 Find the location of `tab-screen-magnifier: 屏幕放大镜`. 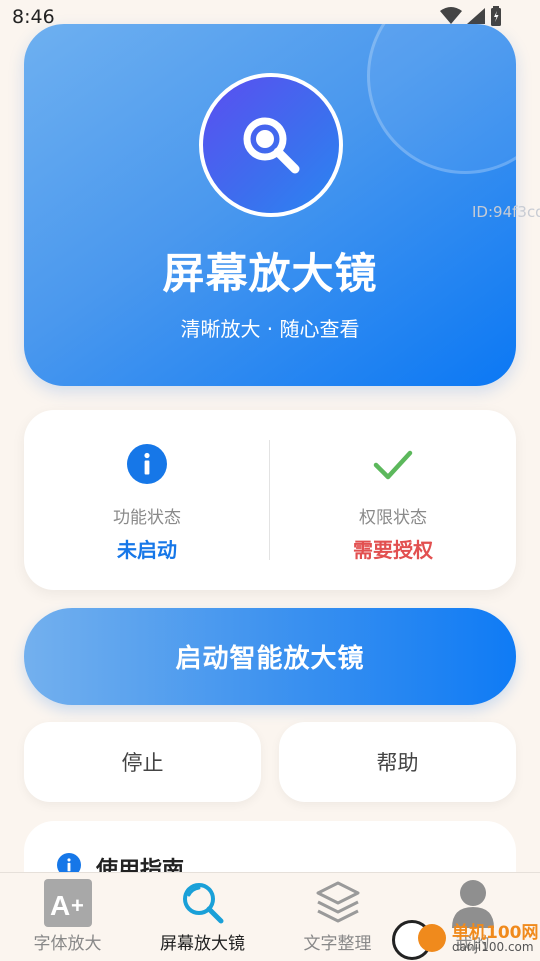

tab-screen-magnifier: 屏幕放大镜 is located at coordinates (202, 917).